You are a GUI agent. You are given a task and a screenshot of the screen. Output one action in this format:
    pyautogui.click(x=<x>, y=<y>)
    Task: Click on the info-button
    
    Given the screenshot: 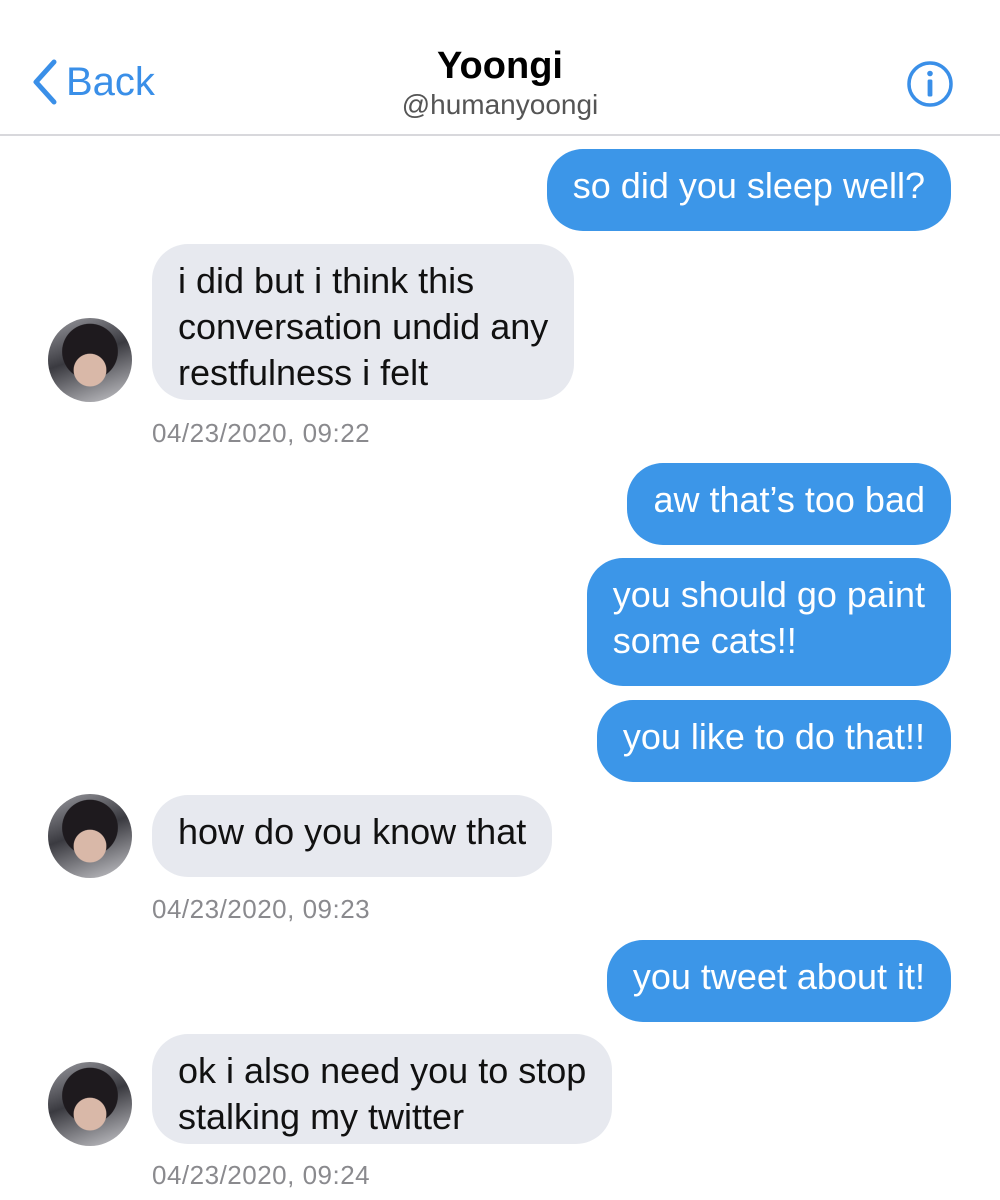 What is the action you would take?
    pyautogui.click(x=930, y=84)
    